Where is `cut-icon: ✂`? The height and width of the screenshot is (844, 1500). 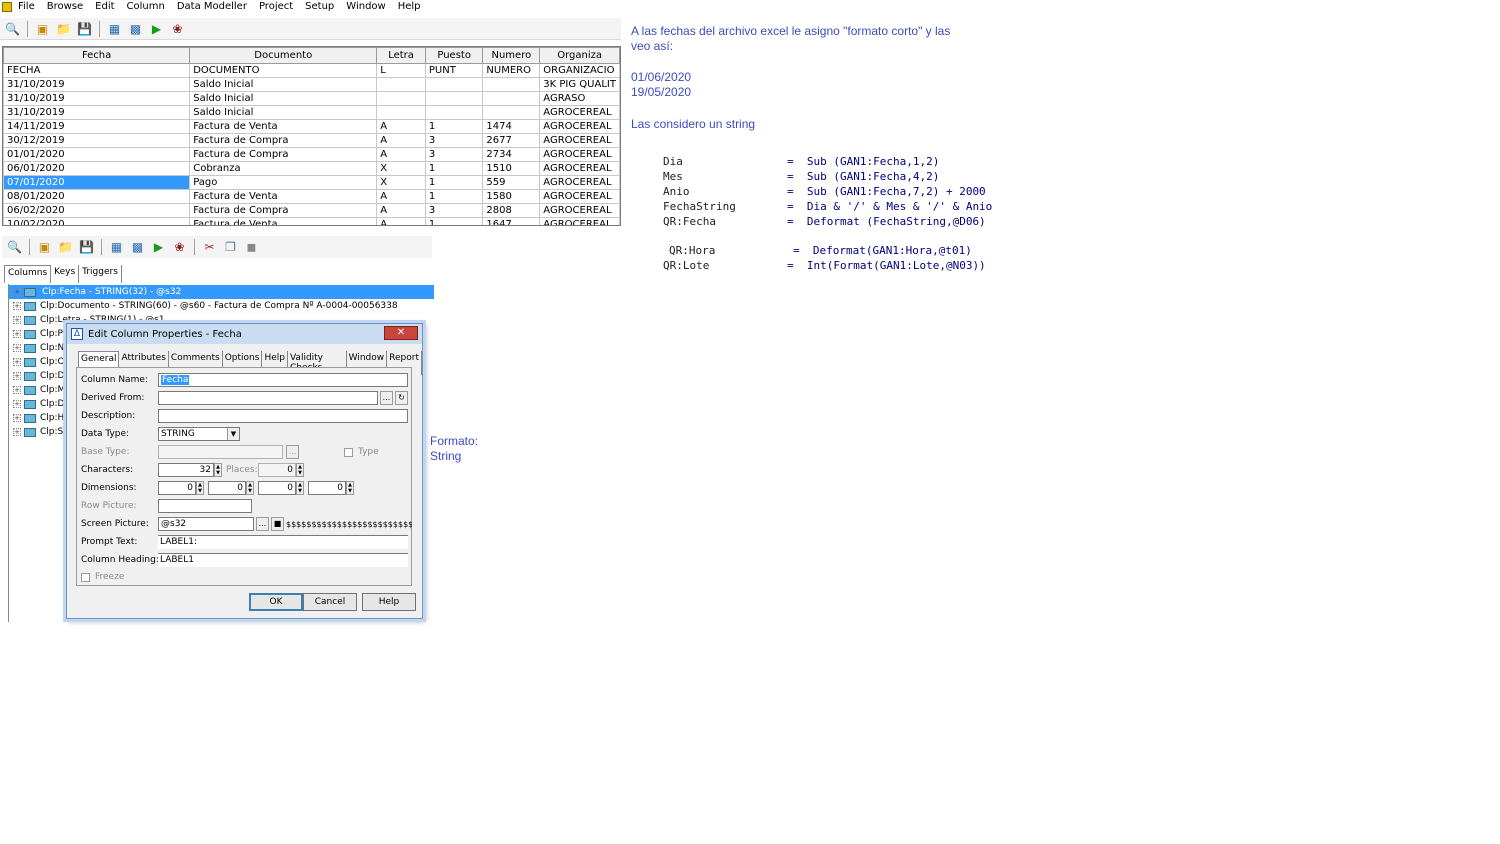 cut-icon: ✂ is located at coordinates (209, 247).